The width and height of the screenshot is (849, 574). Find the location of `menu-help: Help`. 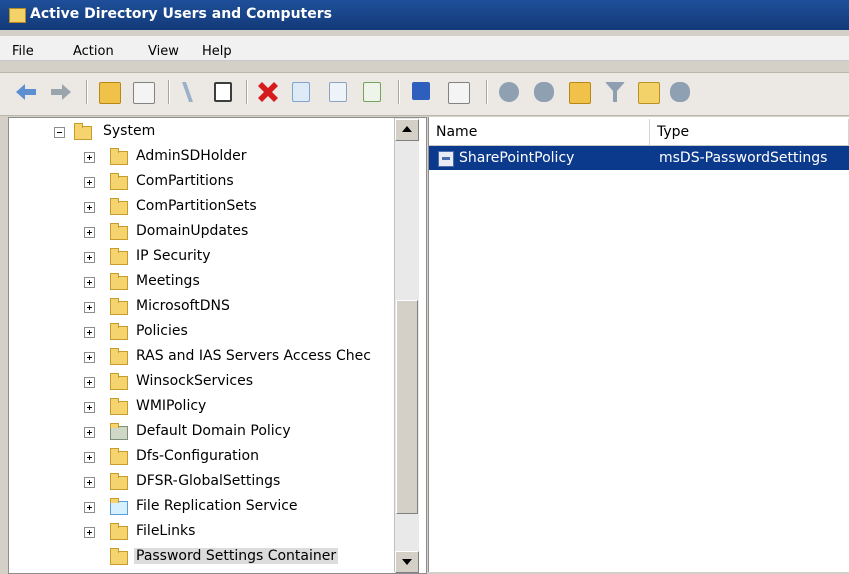

menu-help: Help is located at coordinates (217, 51).